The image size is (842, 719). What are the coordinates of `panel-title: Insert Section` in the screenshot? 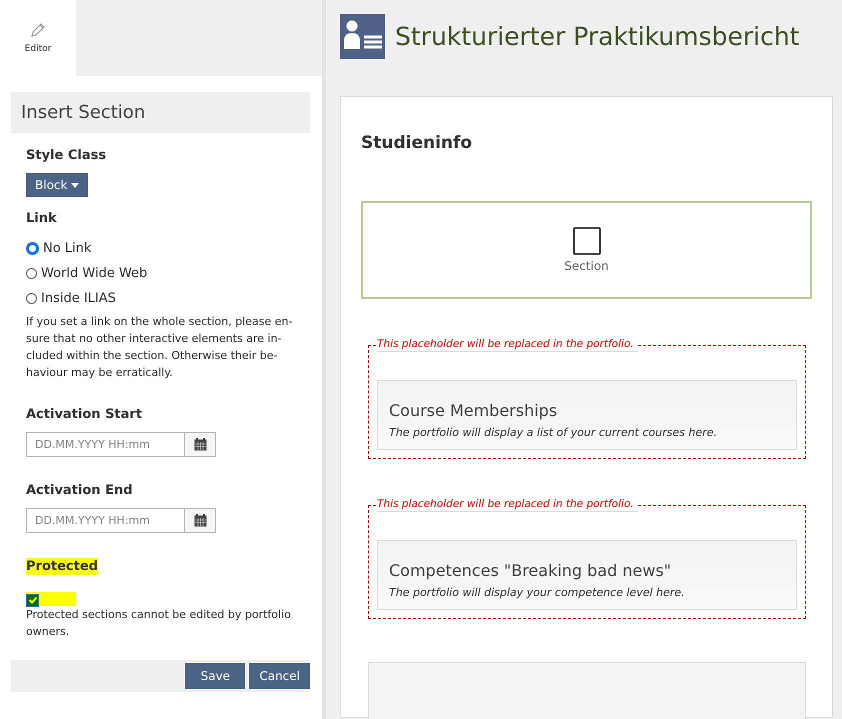 It's located at (83, 112).